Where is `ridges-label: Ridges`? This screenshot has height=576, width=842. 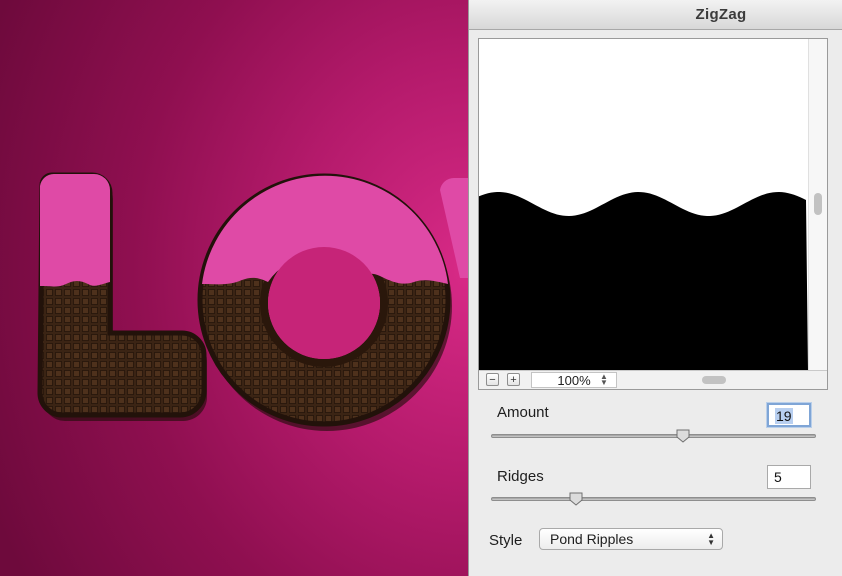
ridges-label: Ridges is located at coordinates (520, 476).